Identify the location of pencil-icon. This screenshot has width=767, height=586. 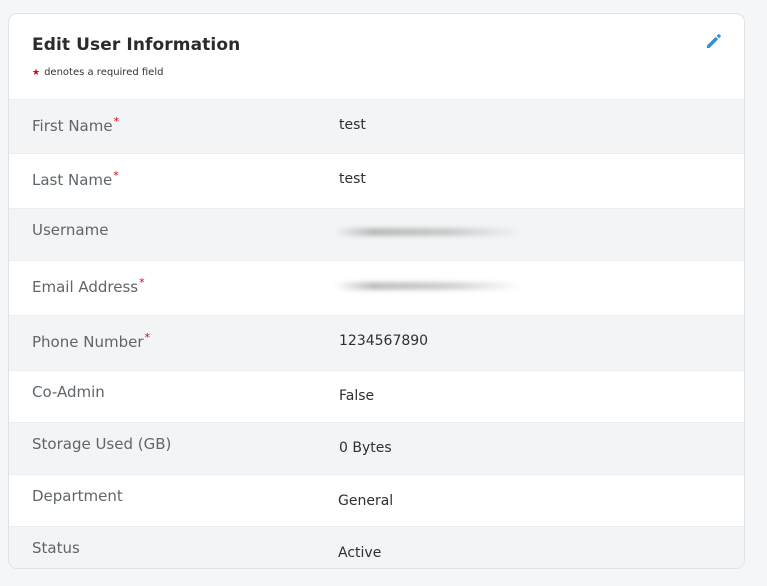
(714, 41).